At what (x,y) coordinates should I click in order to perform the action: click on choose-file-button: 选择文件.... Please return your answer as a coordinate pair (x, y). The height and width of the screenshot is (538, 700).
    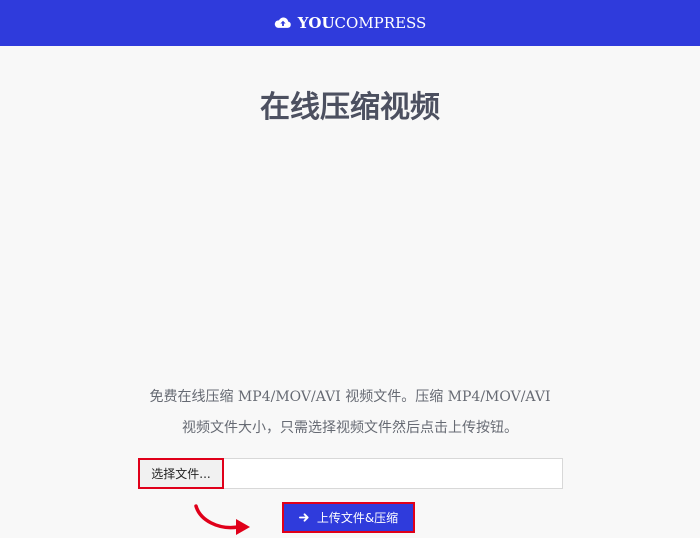
    Looking at the image, I should click on (181, 473).